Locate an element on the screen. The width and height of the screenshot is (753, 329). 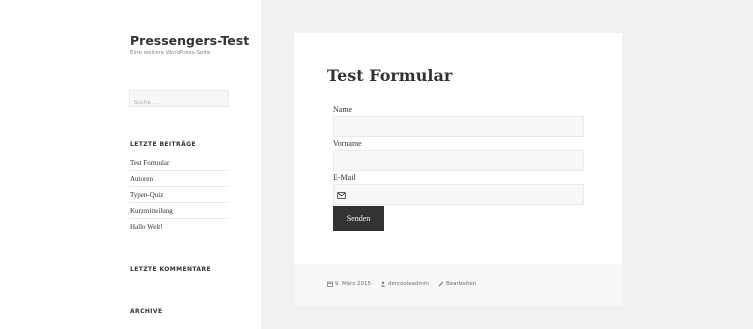
person-icon is located at coordinates (383, 284).